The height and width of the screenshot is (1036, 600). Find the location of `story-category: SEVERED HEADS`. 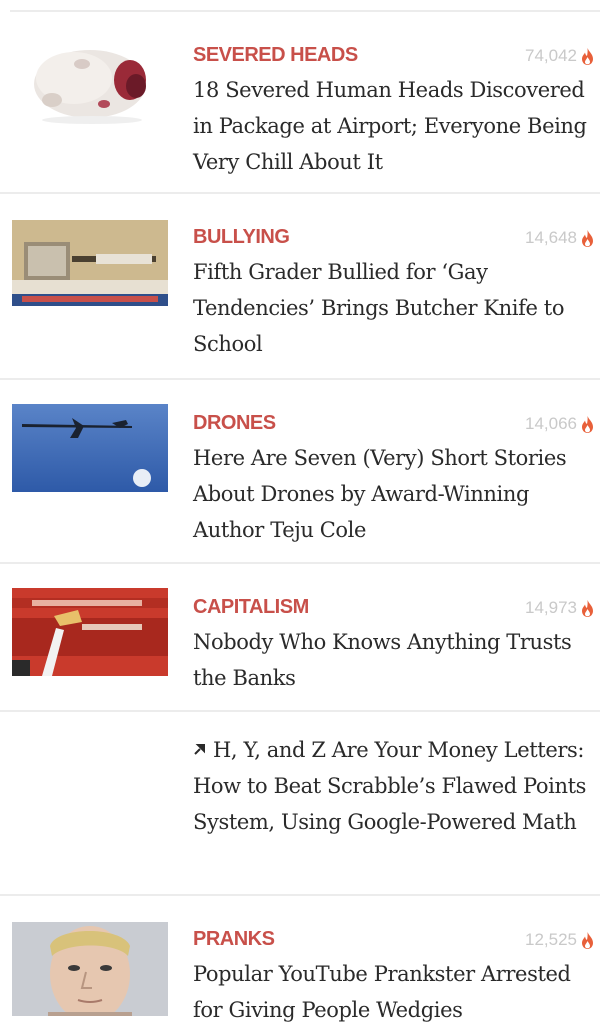

story-category: SEVERED HEADS is located at coordinates (275, 55).